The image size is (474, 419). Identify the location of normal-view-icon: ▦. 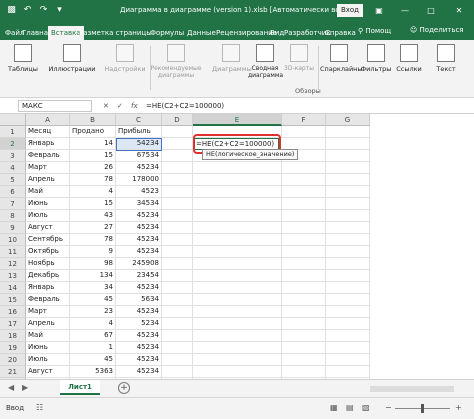
(334, 407).